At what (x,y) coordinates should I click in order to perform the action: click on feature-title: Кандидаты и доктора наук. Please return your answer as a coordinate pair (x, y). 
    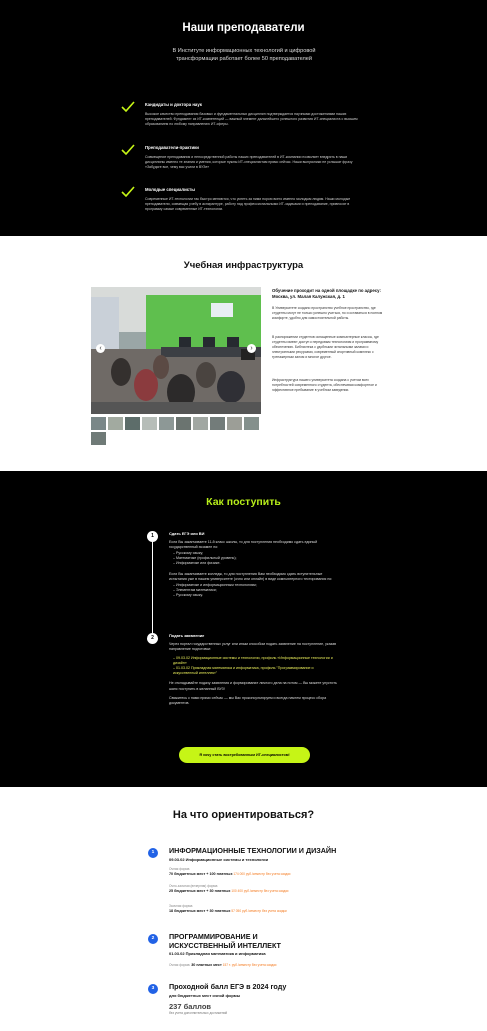
    Looking at the image, I should click on (173, 104).